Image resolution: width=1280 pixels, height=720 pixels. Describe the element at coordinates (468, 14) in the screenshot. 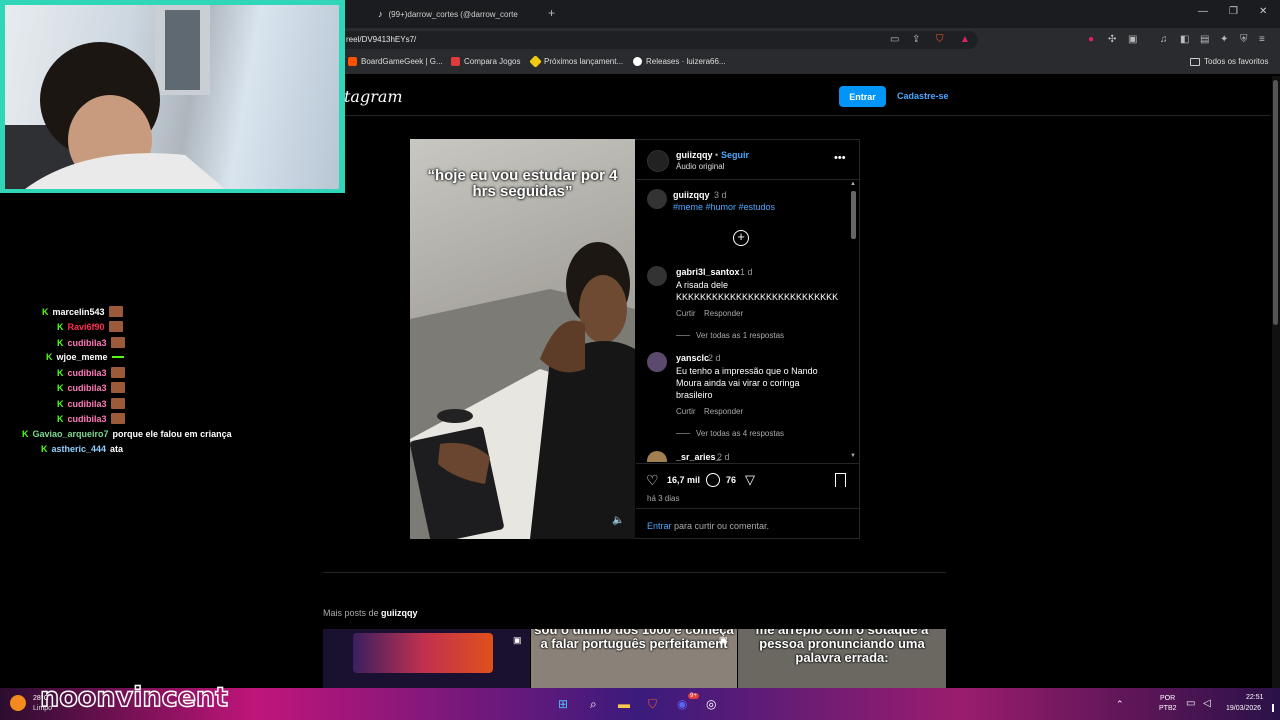

I see `browser-tab: ♪ (99+)darrow_cortes (@darrow_corte` at that location.